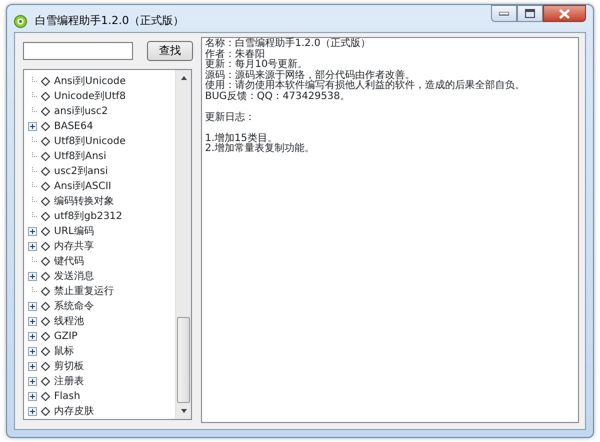  I want to click on tree-item: Ansi到ASCII, so click(83, 186).